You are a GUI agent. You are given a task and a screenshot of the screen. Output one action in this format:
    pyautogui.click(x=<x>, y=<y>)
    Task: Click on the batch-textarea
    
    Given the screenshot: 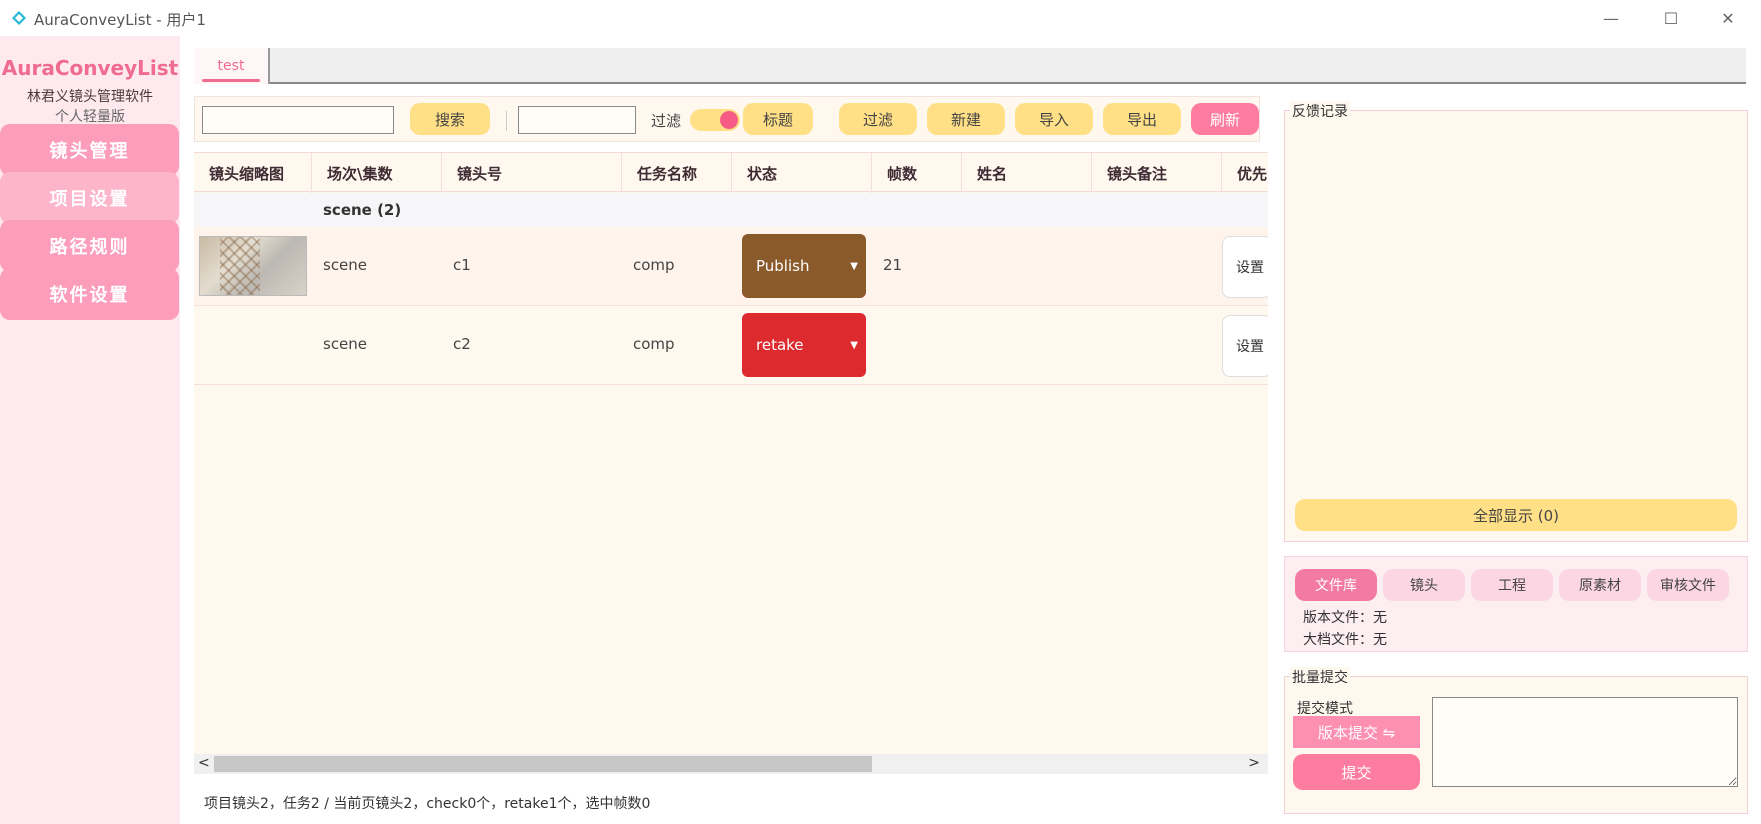 What is the action you would take?
    pyautogui.click(x=1585, y=742)
    